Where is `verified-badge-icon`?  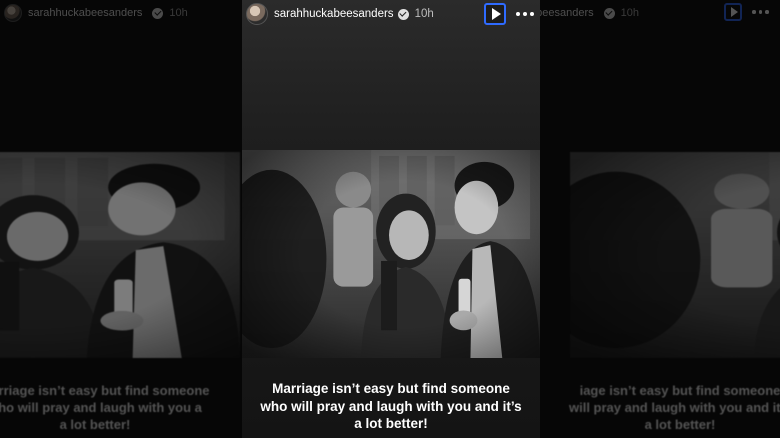 verified-badge-icon is located at coordinates (403, 14).